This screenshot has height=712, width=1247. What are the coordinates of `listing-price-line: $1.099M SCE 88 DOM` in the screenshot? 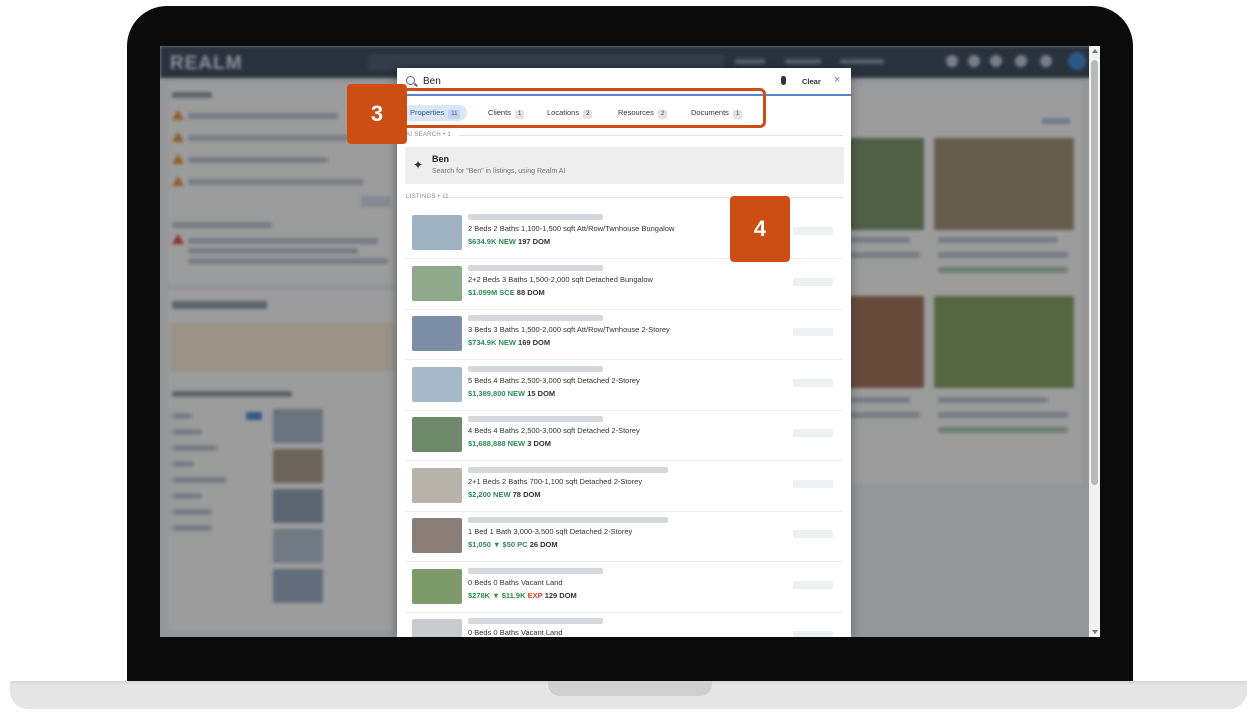 It's located at (506, 292).